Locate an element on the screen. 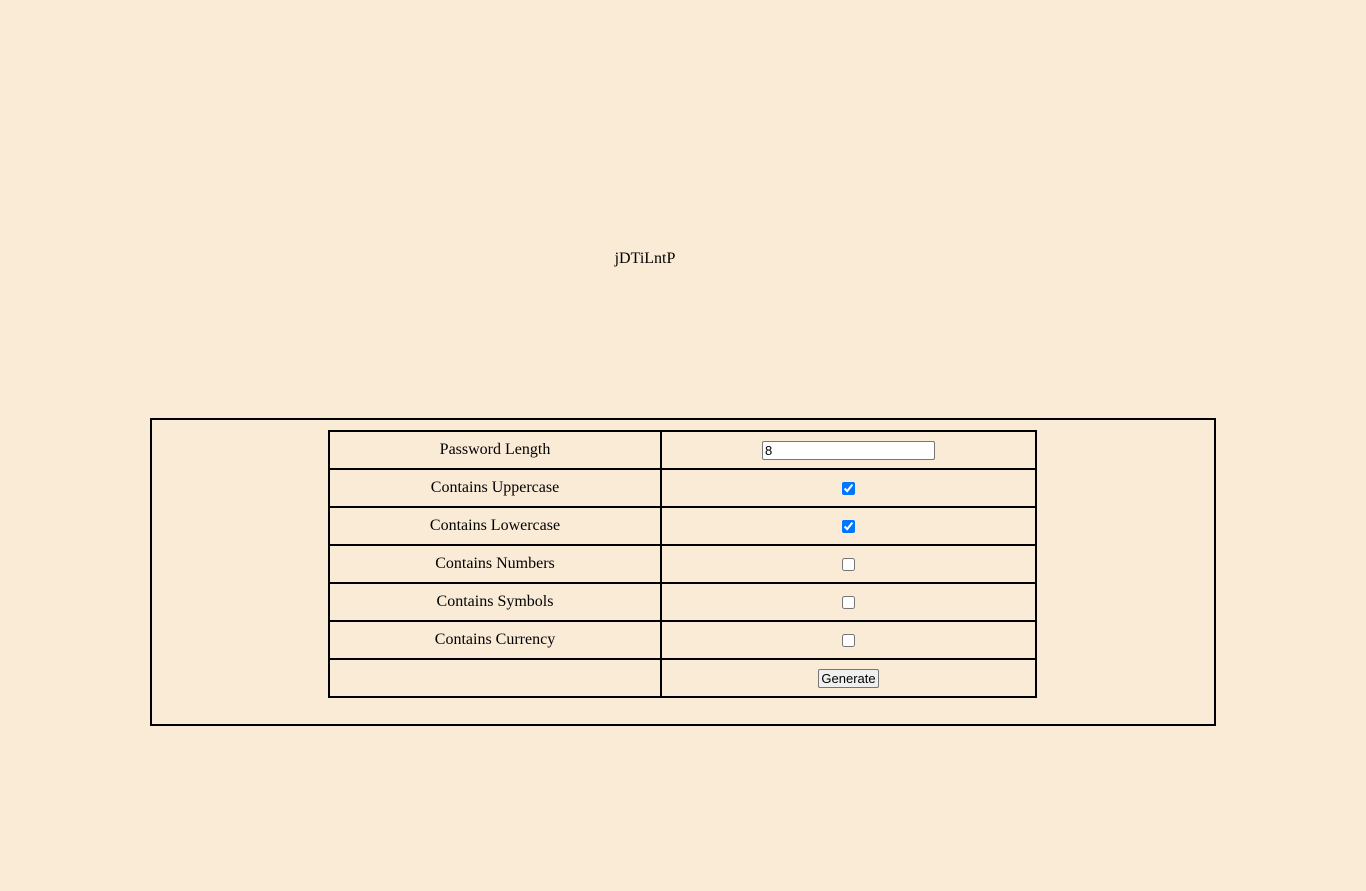 Image resolution: width=1366 pixels, height=891 pixels. numbers-checkbox is located at coordinates (848, 564).